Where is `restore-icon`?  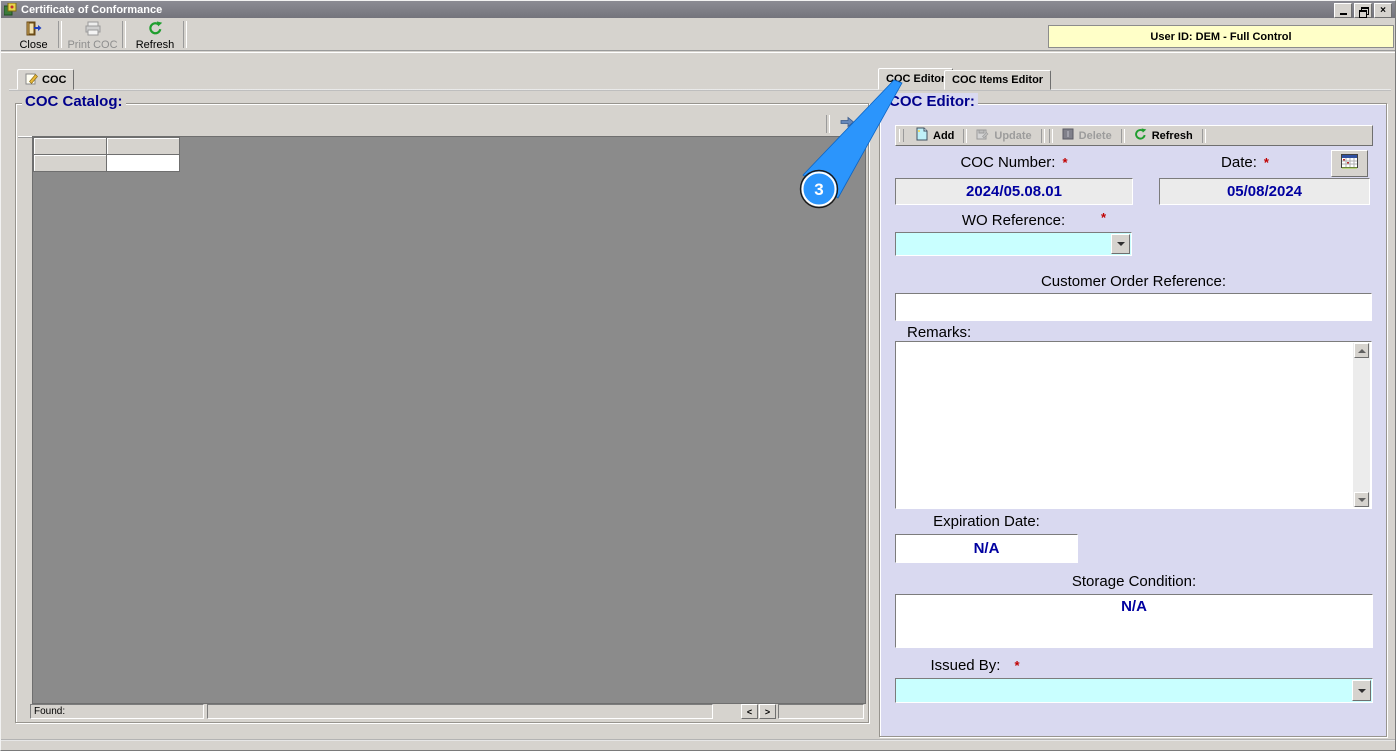
restore-icon is located at coordinates (1363, 12).